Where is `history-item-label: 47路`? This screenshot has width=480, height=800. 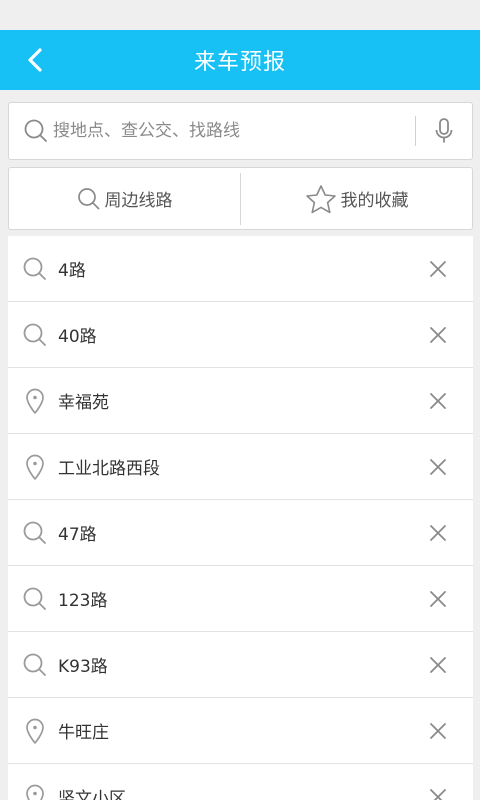
history-item-label: 47路 is located at coordinates (77, 535).